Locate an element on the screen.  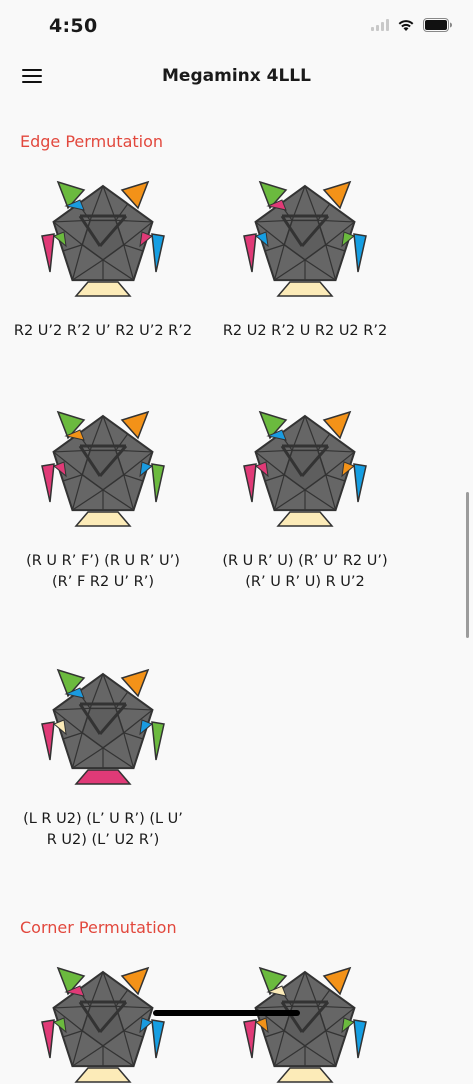
home-indicator is located at coordinates (226, 1013).